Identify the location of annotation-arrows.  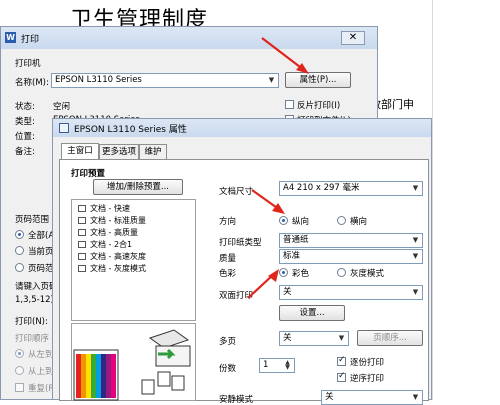
(278, 168).